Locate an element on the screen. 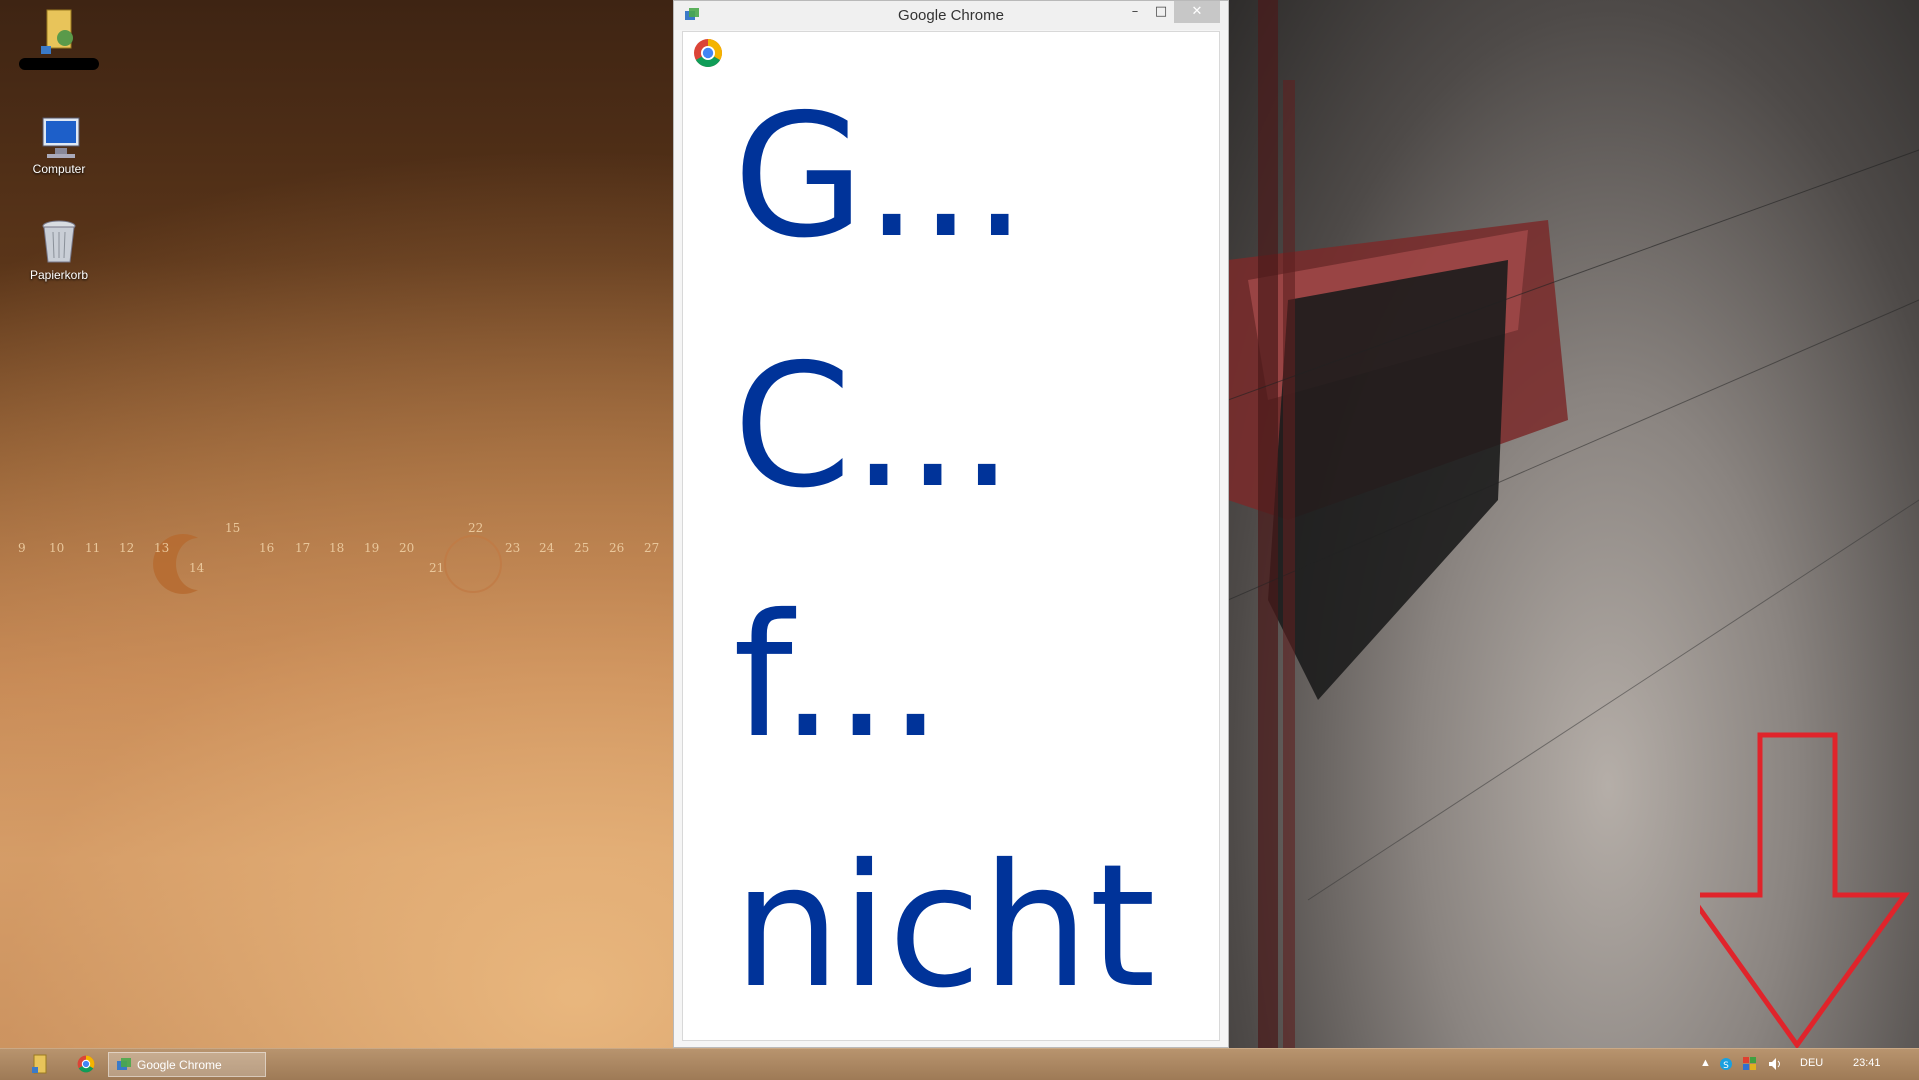 Image resolution: width=1919 pixels, height=1080 pixels. taskbar-chrome-pin-button is located at coordinates (86, 1064).